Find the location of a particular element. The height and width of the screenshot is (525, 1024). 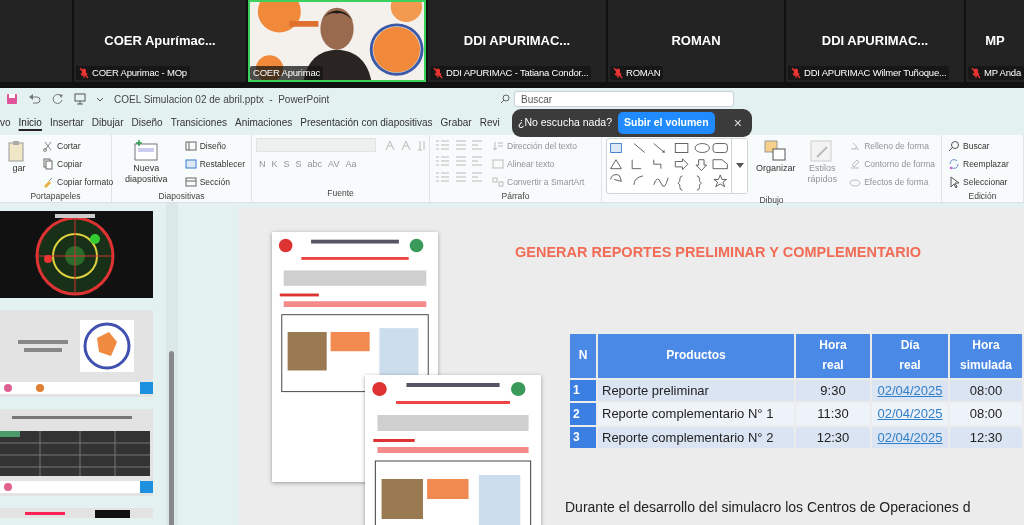

toast-message: ¿No escucha nada? is located at coordinates (565, 123).